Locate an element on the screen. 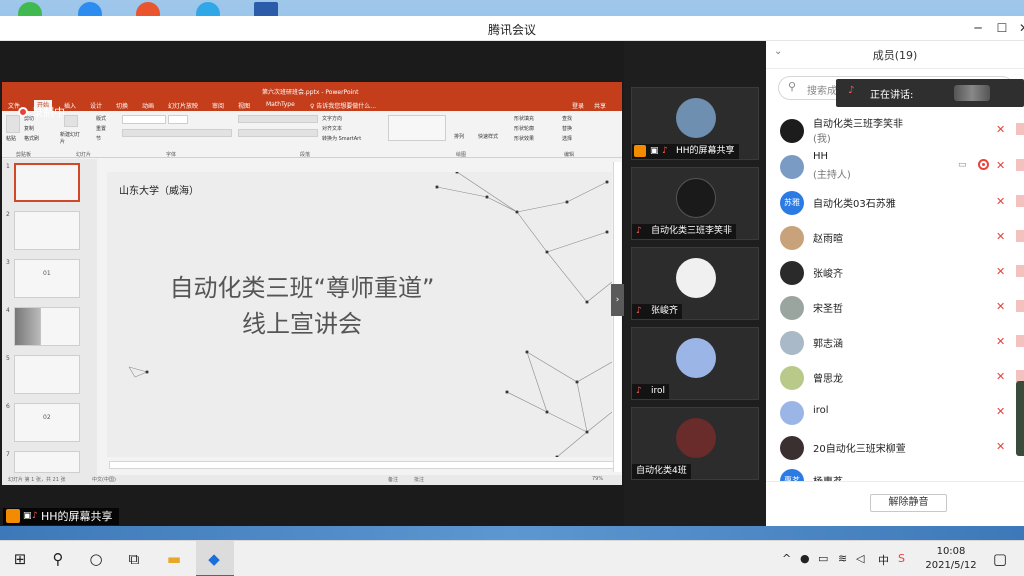  ppt-share: 共享 is located at coordinates (600, 105).